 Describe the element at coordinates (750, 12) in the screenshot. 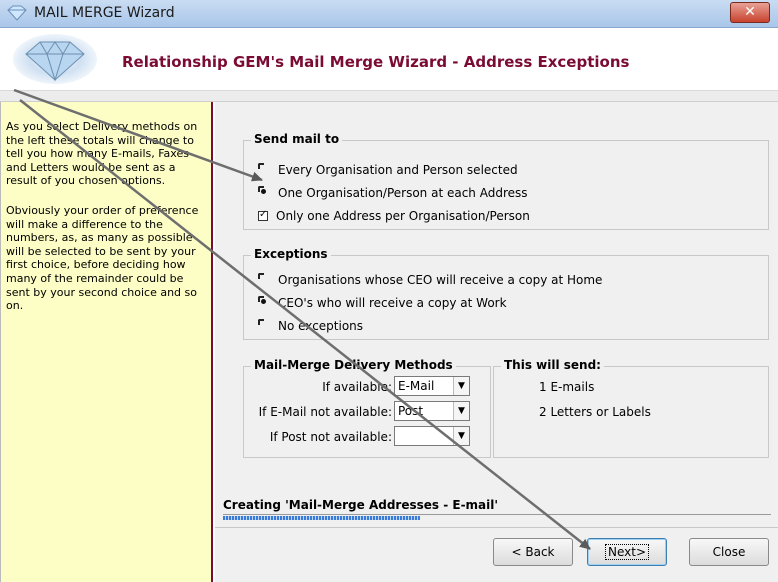

I see `window-close-button: ✕` at that location.